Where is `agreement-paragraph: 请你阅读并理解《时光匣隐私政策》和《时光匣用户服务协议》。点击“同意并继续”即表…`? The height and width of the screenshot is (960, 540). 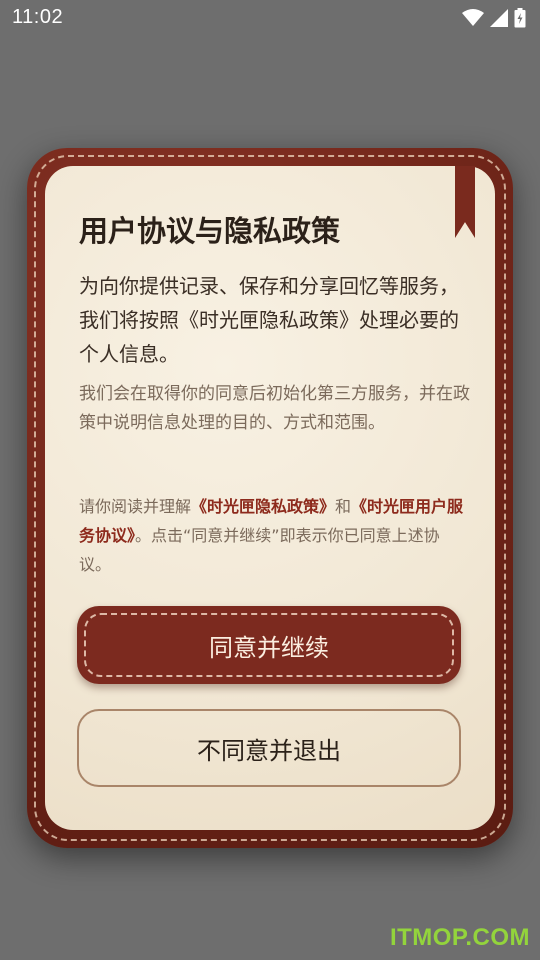 agreement-paragraph: 请你阅读并理解《时光匣隐私政策》和《时光匣用户服务协议》。点击“同意并继续”即表… is located at coordinates (275, 535).